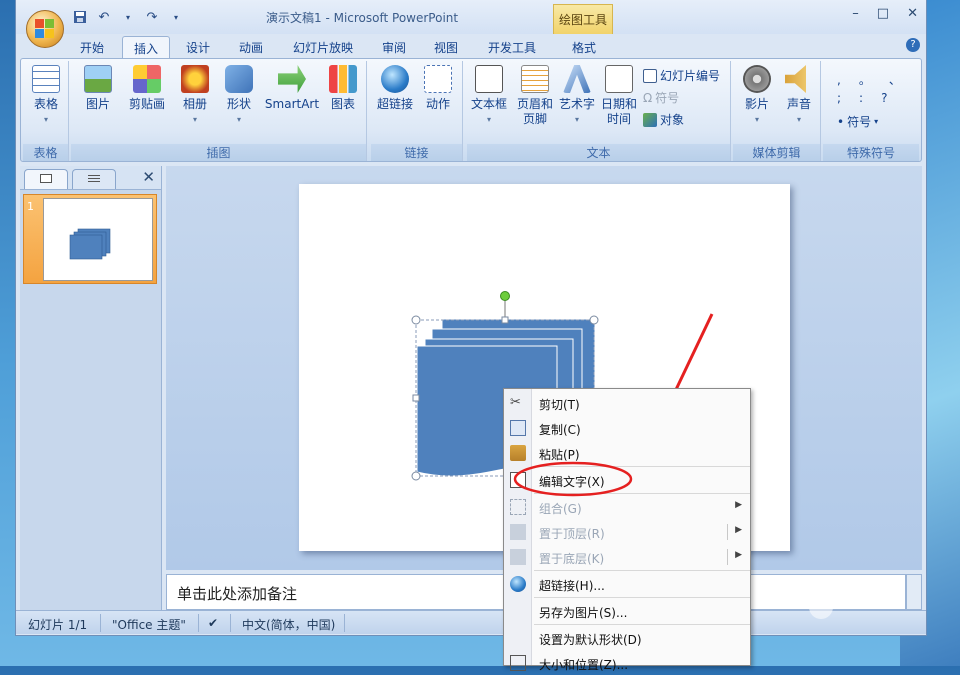  I want to click on maximize-button: □, so click(883, 13).